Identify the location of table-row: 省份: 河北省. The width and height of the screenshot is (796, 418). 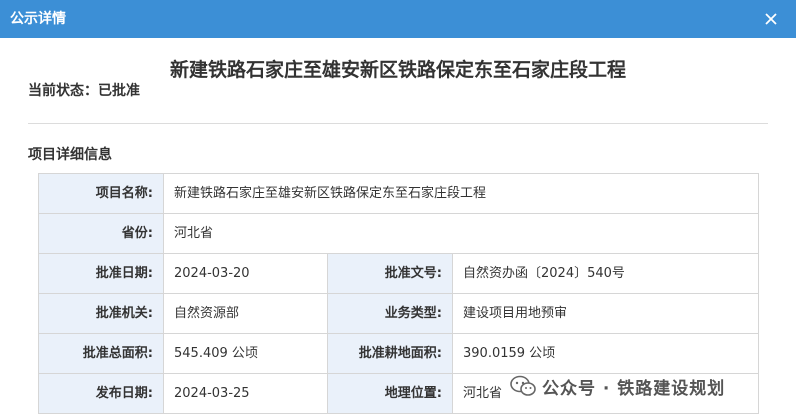
(398, 233).